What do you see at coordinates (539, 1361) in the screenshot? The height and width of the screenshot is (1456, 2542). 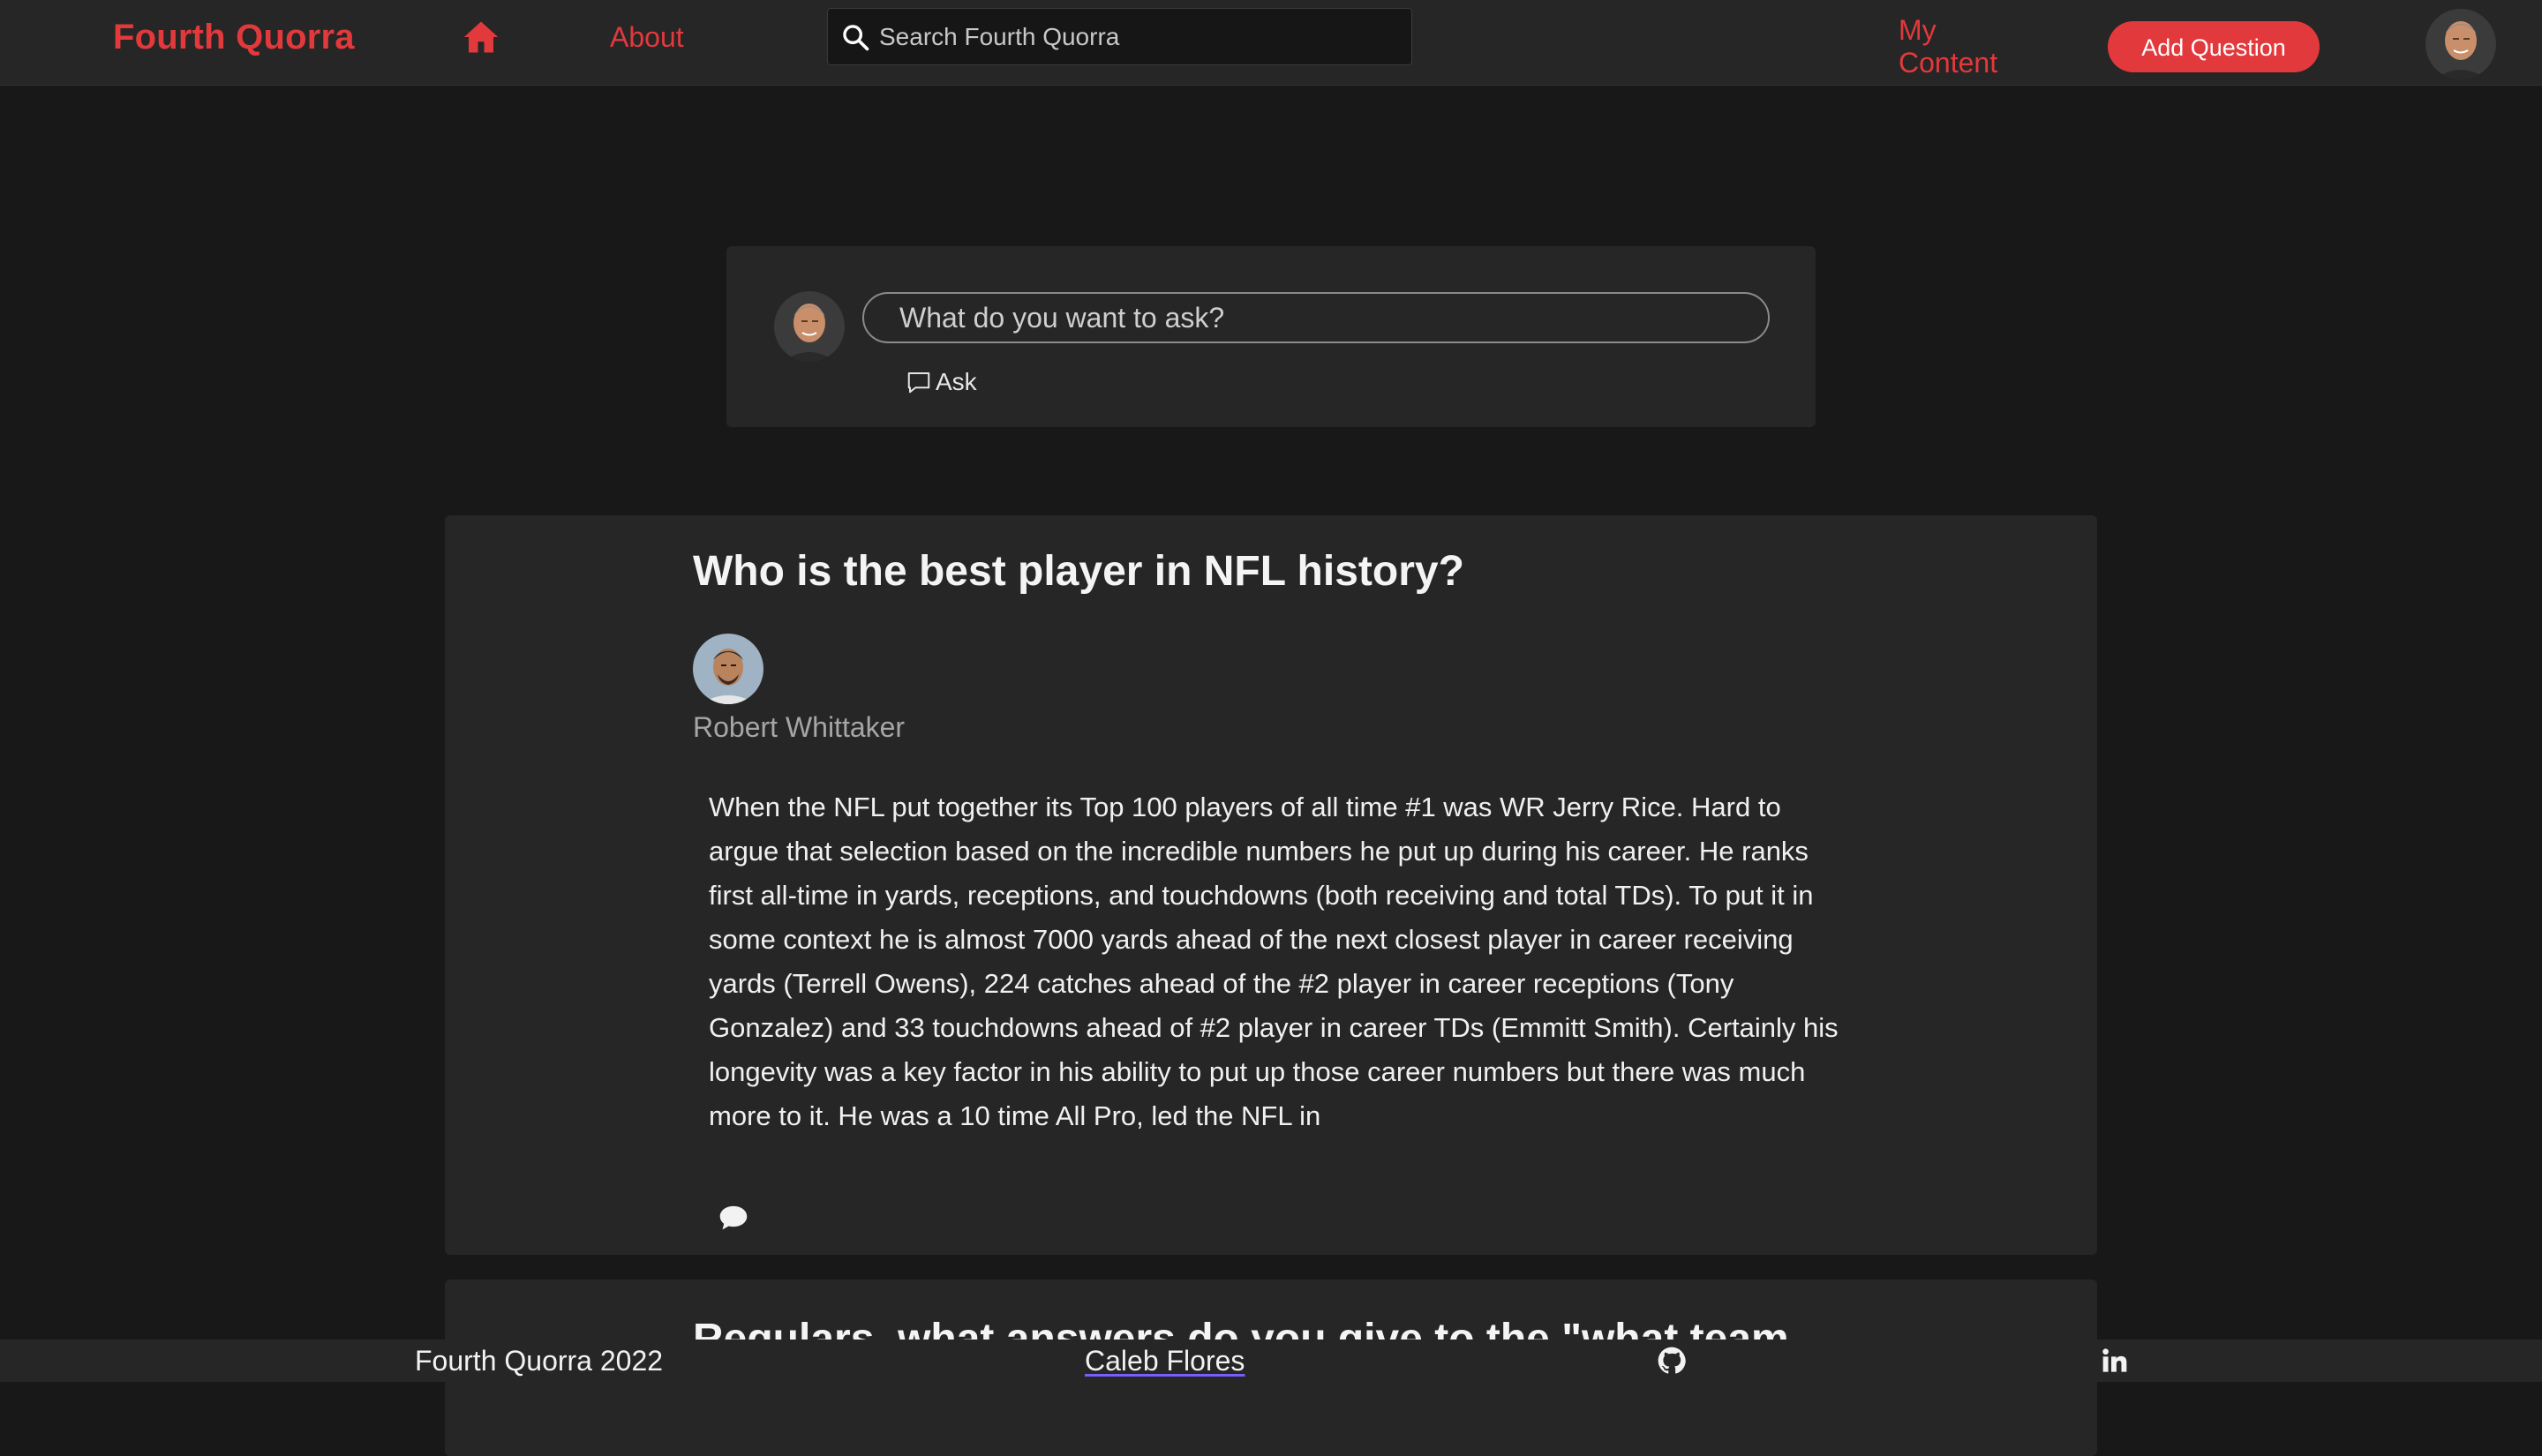 I see `footer-copyright: Fourth Quorra 2022` at bounding box center [539, 1361].